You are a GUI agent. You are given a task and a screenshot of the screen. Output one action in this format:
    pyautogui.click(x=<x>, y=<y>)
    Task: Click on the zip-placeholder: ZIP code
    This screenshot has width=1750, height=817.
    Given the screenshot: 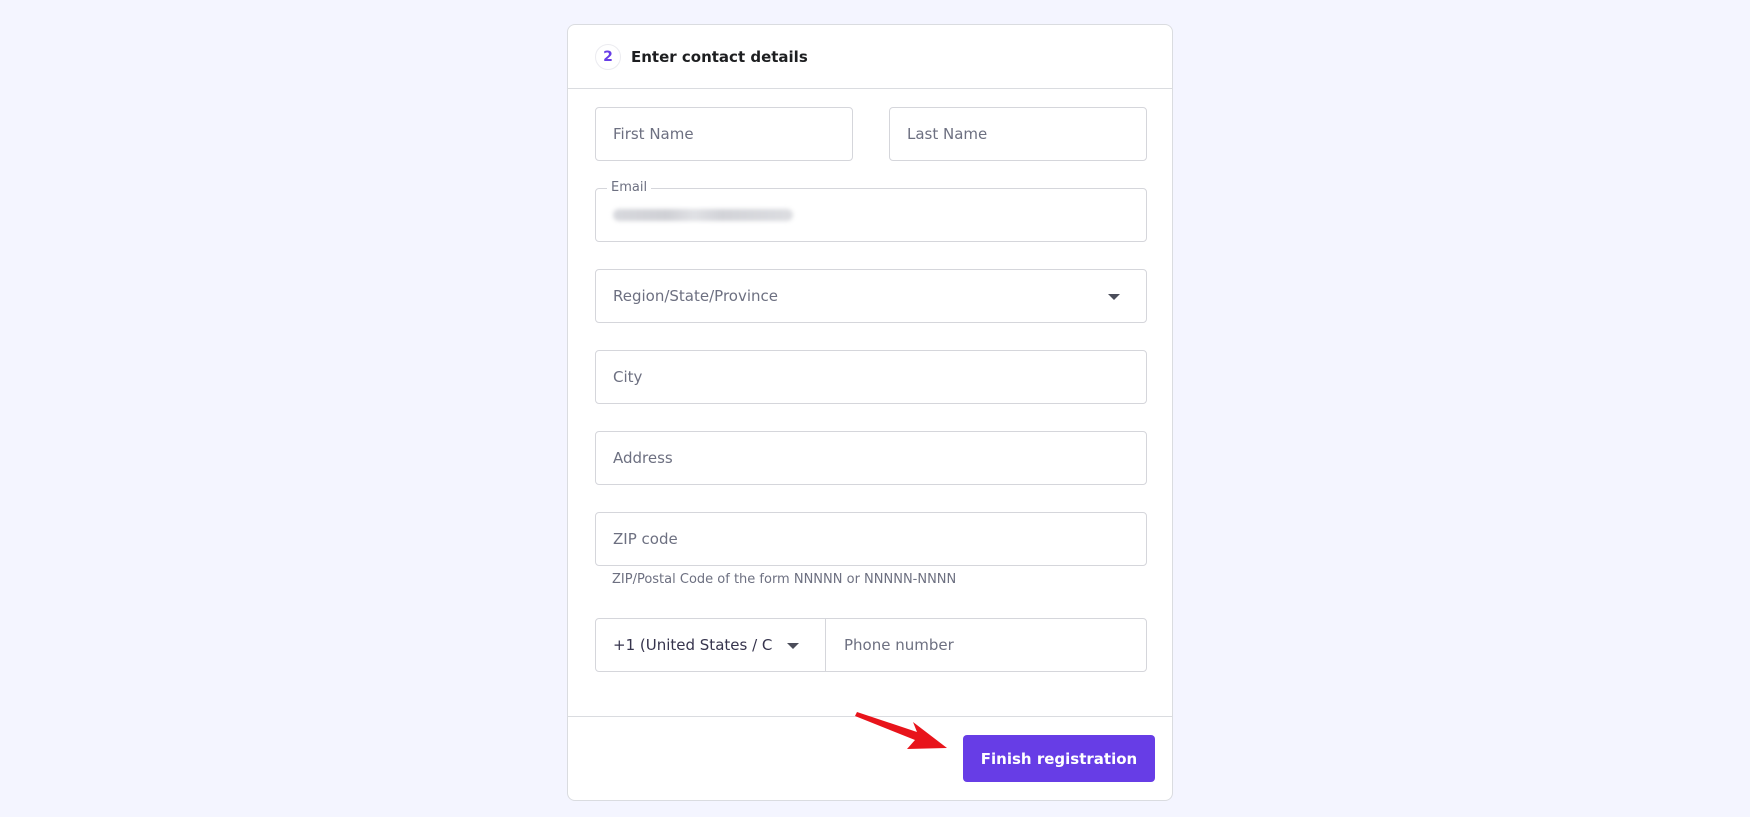 What is the action you would take?
    pyautogui.click(x=645, y=539)
    